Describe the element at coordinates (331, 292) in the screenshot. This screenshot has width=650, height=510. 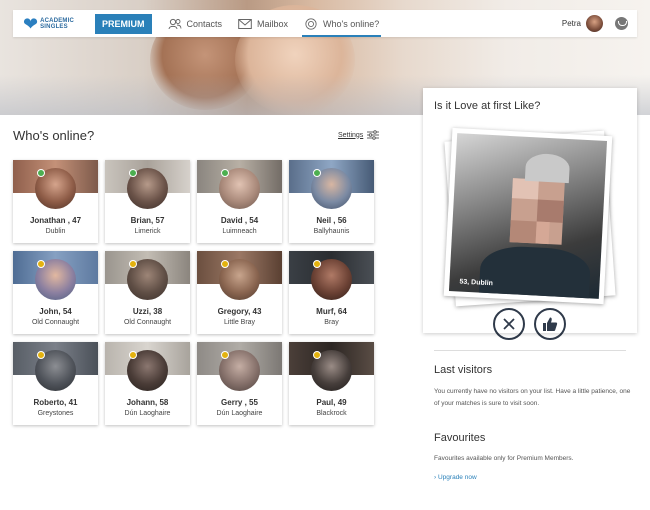
I see `profile-card: Murf, 64 Bray` at that location.